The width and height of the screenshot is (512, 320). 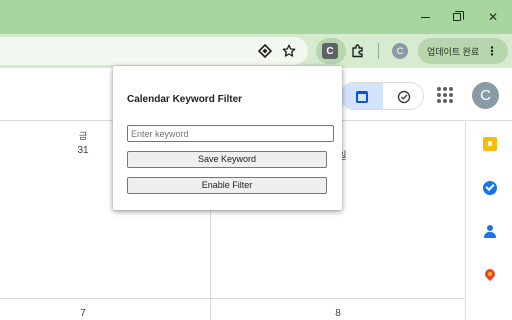 I want to click on browser-profile-avatar: C, so click(x=400, y=51).